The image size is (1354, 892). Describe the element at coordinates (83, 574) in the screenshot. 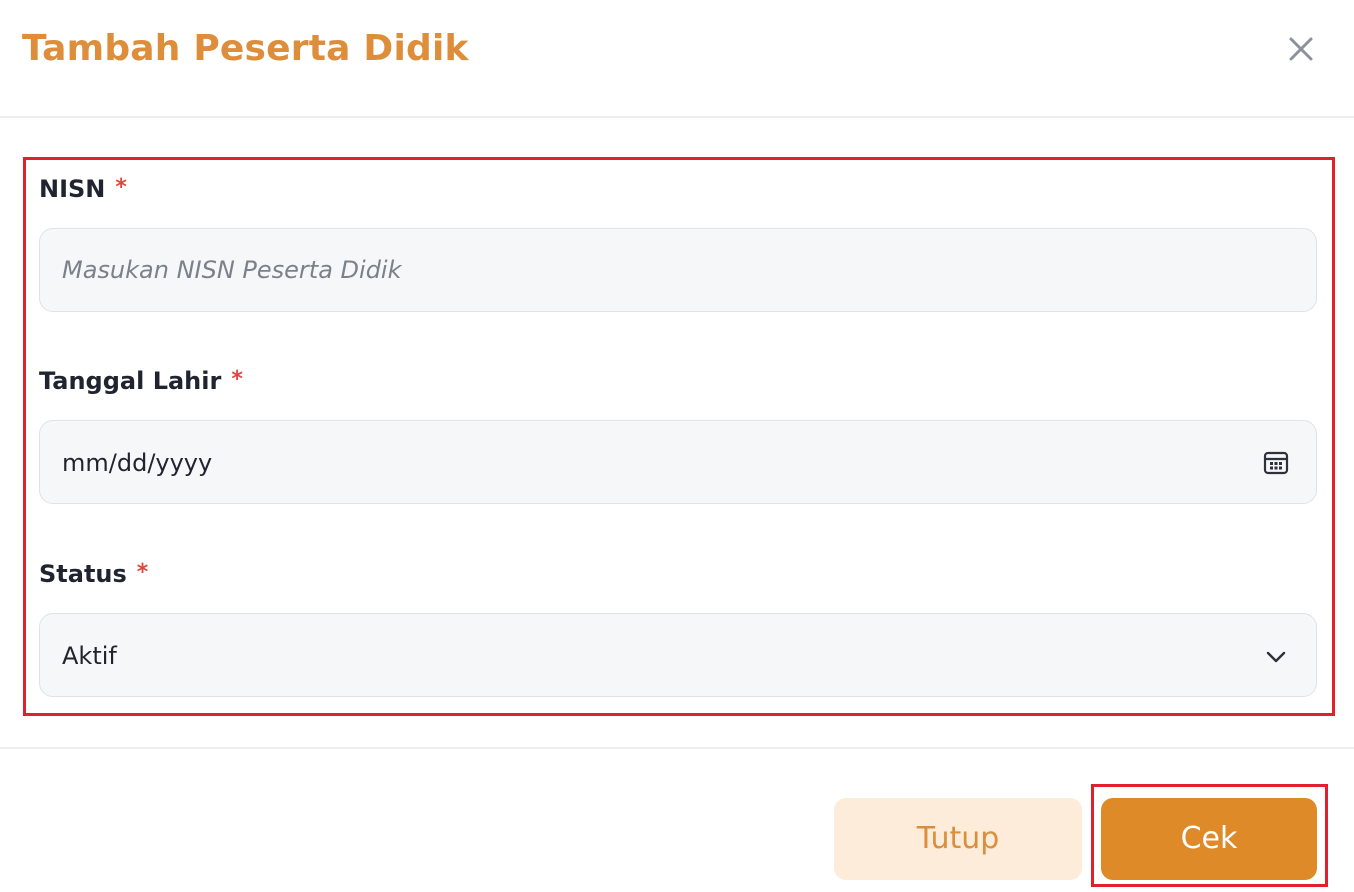

I see `status-label-text: Status` at that location.